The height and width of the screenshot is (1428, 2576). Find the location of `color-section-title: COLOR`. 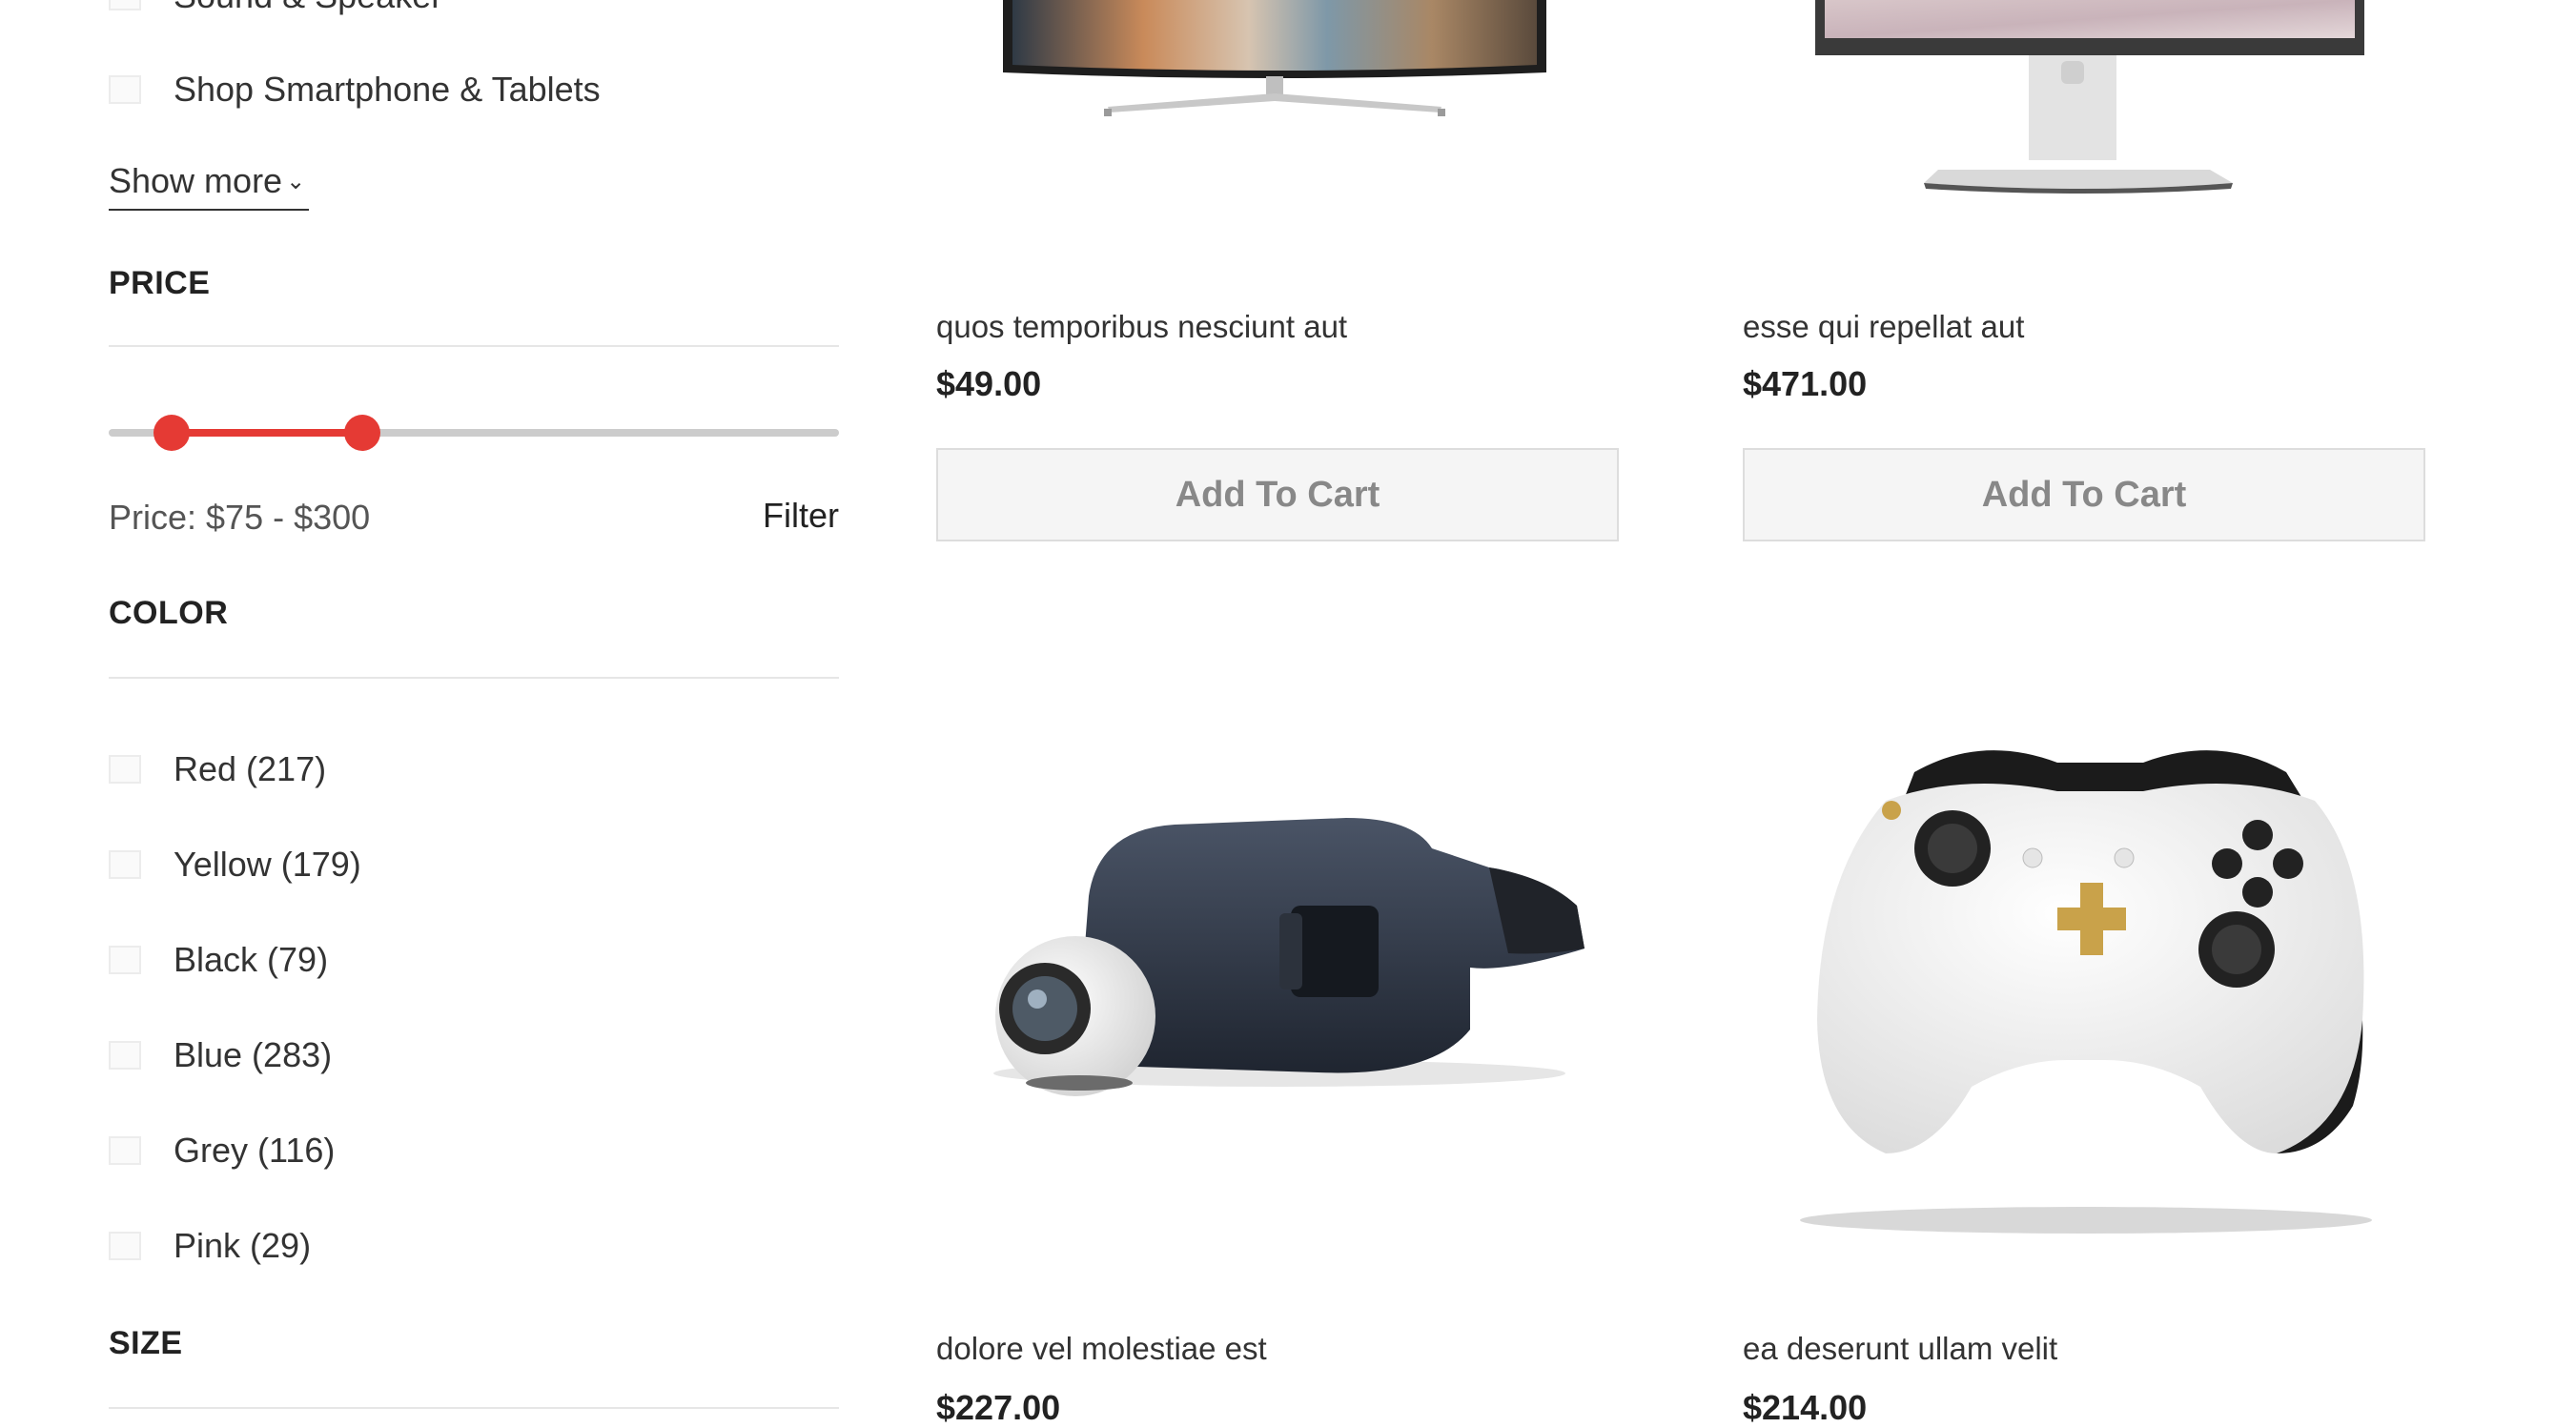

color-section-title: COLOR is located at coordinates (169, 613).